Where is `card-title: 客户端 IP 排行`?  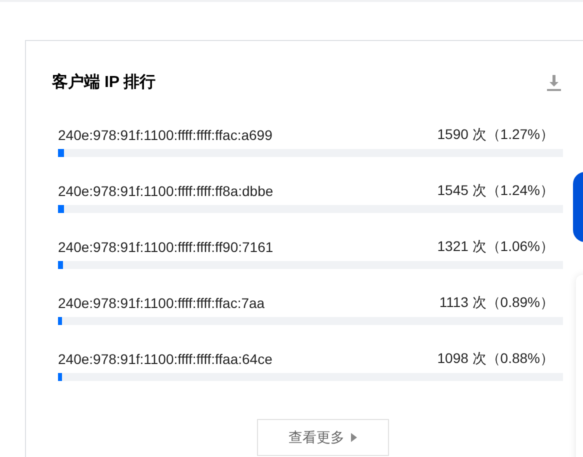 card-title: 客户端 IP 排行 is located at coordinates (104, 82).